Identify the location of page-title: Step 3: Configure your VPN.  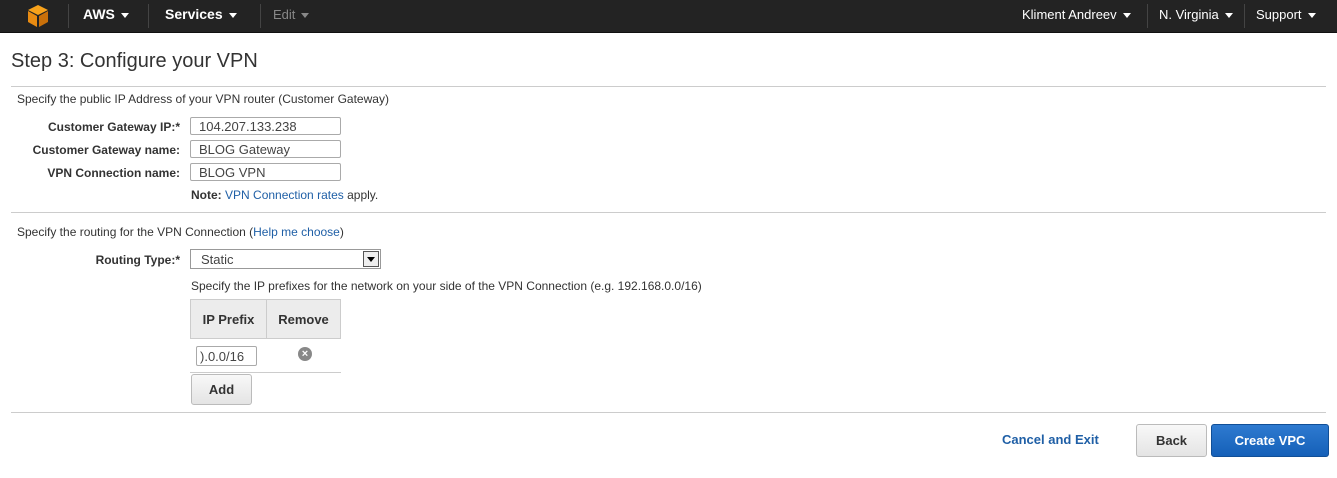
(134, 61).